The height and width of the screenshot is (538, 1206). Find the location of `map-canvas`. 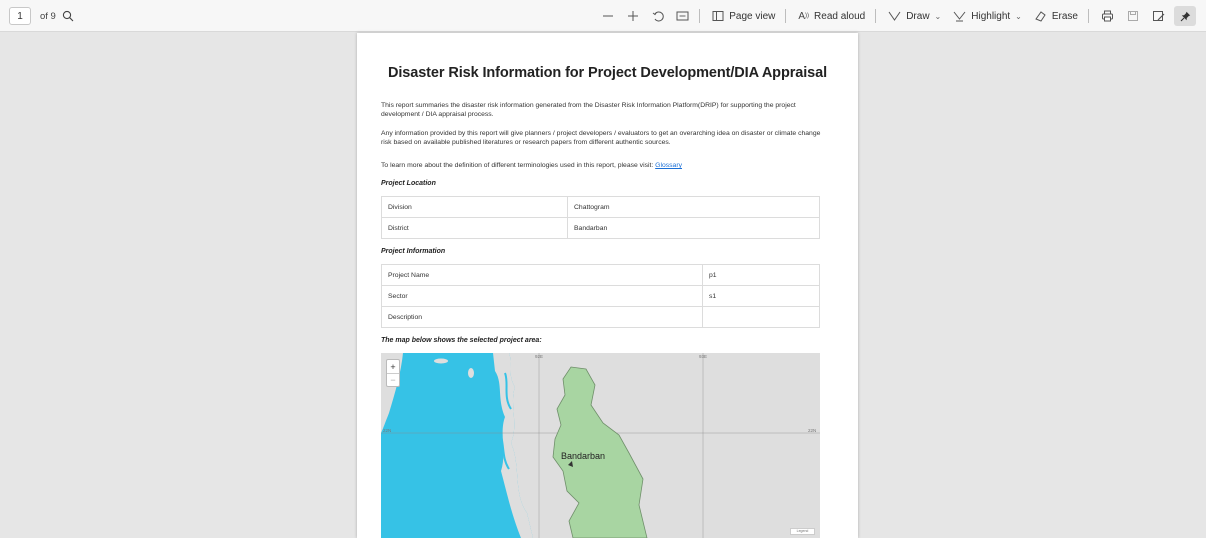

map-canvas is located at coordinates (600, 445).